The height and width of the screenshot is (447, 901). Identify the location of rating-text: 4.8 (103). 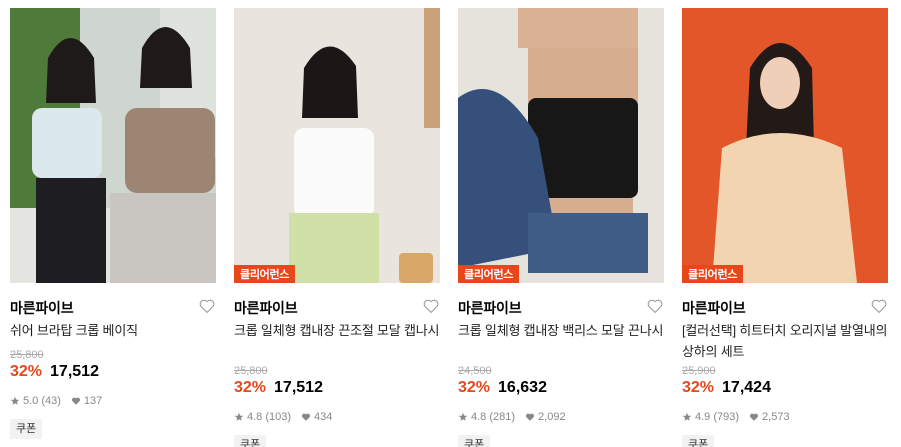
(269, 417).